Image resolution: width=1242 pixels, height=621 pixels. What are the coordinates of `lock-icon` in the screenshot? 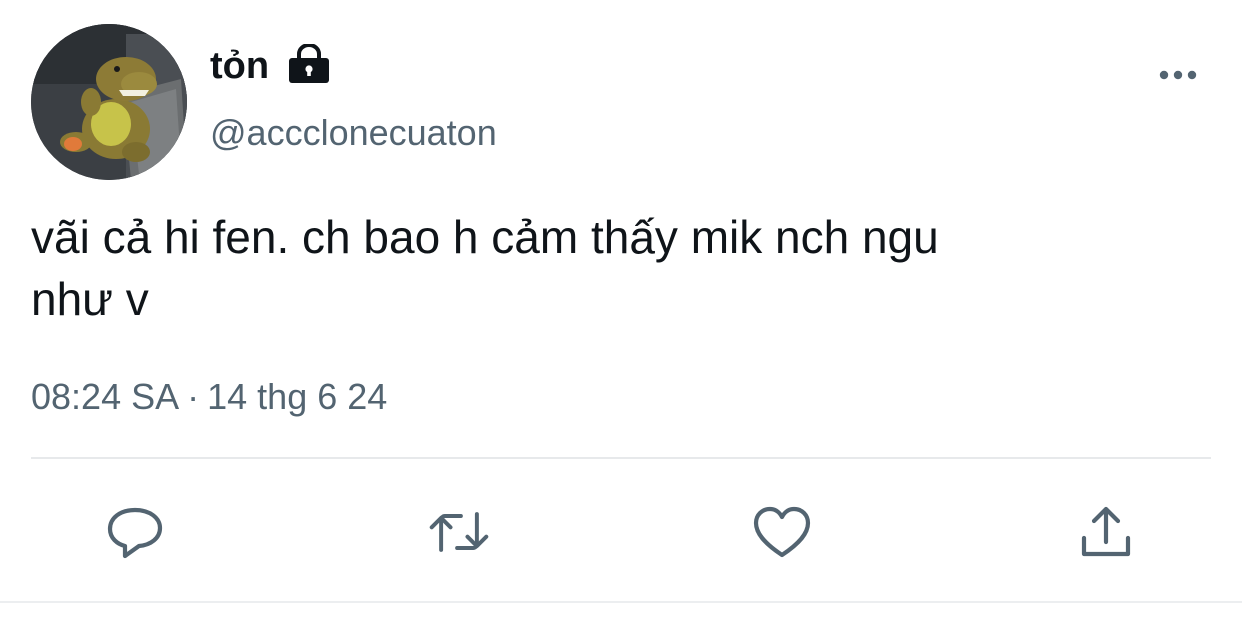 It's located at (309, 63).